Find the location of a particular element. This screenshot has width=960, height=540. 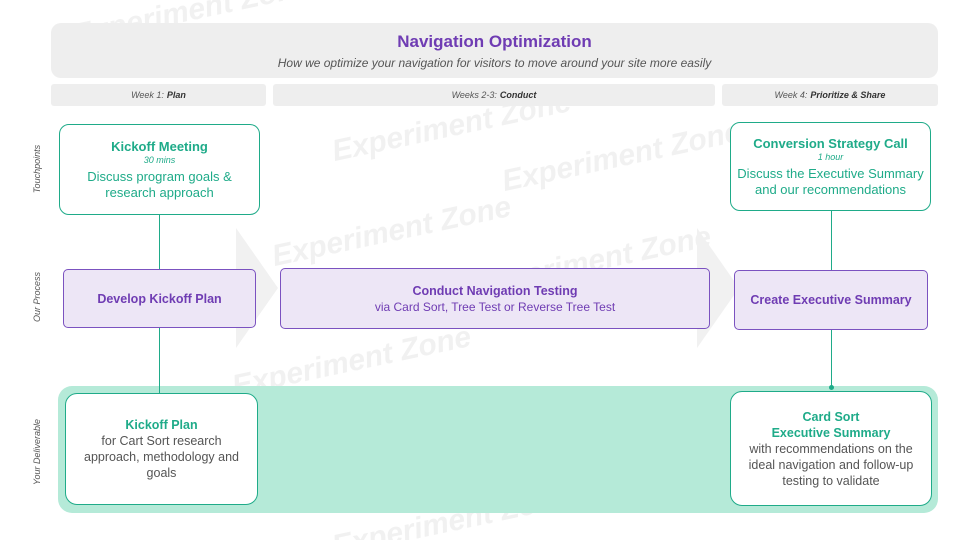

process-develop-kickoff-plan: Develop Kickoff Plan is located at coordinates (159, 298).